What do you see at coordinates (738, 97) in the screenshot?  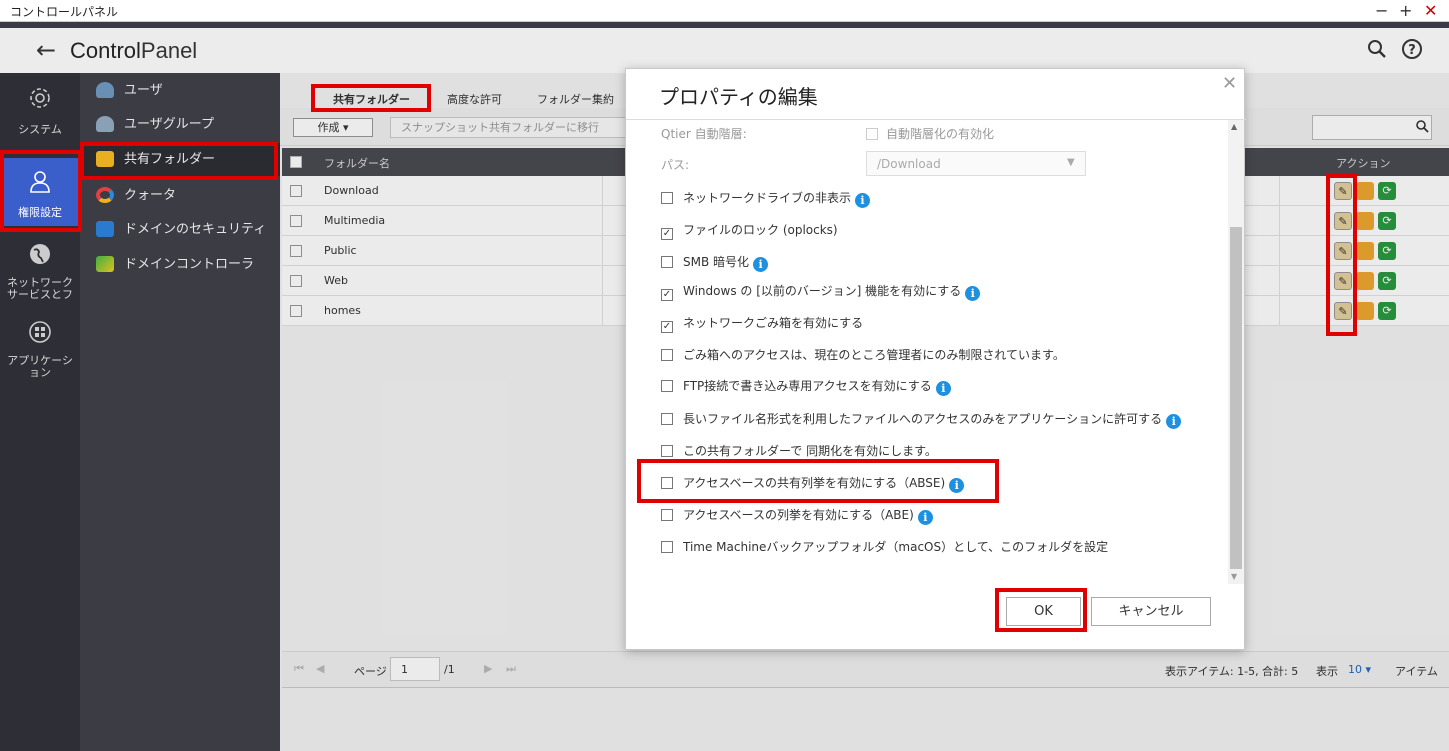 I see `dialog-title: プロパティの編集` at bounding box center [738, 97].